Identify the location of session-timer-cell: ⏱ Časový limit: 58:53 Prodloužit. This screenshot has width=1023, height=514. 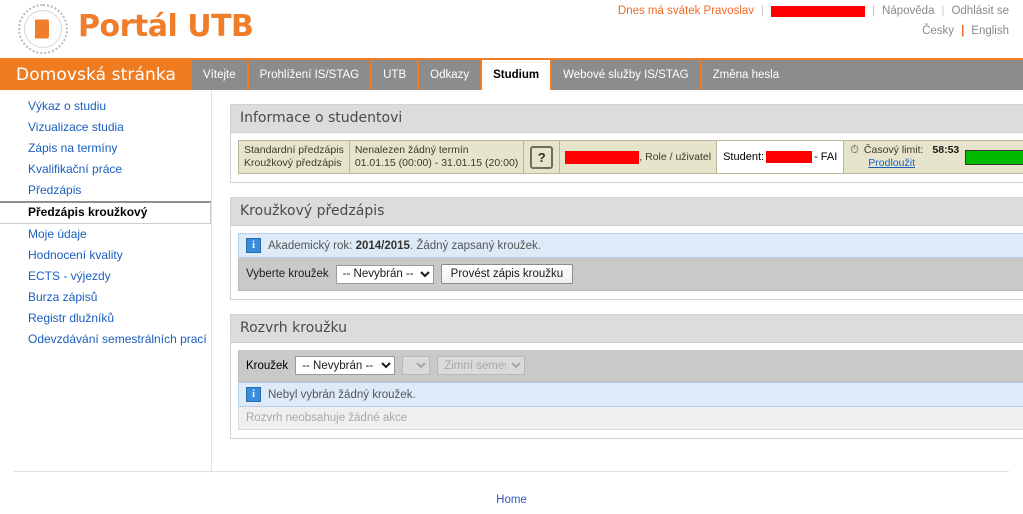
(933, 157).